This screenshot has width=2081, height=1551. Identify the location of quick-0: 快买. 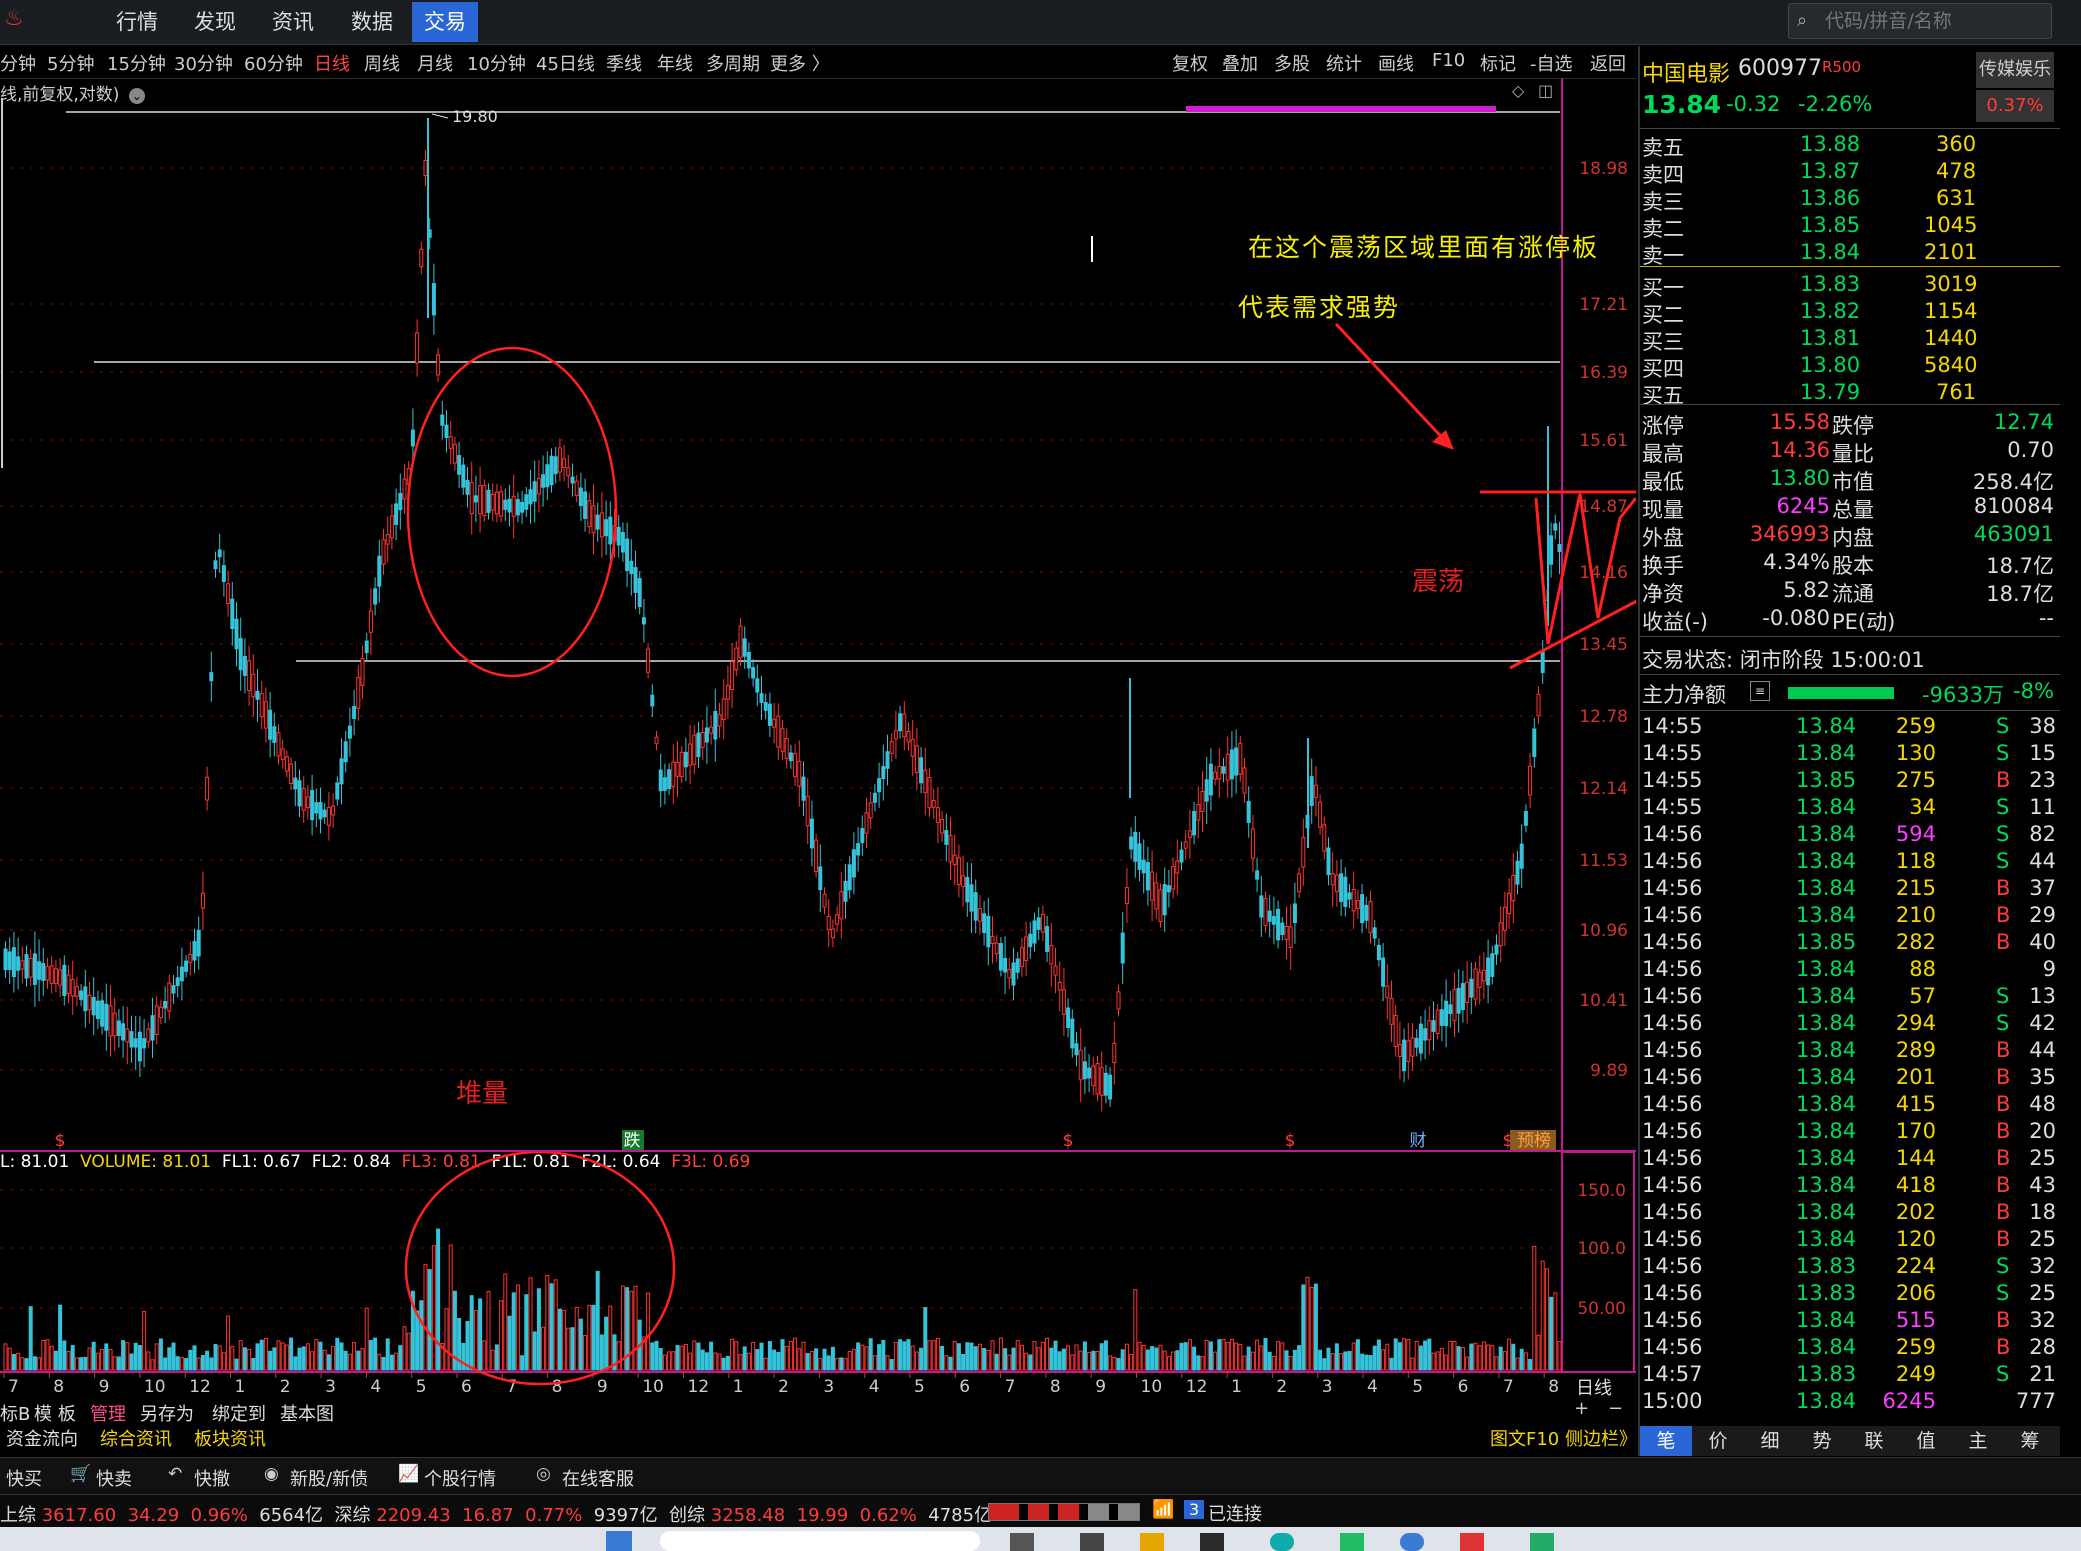
(24, 1478).